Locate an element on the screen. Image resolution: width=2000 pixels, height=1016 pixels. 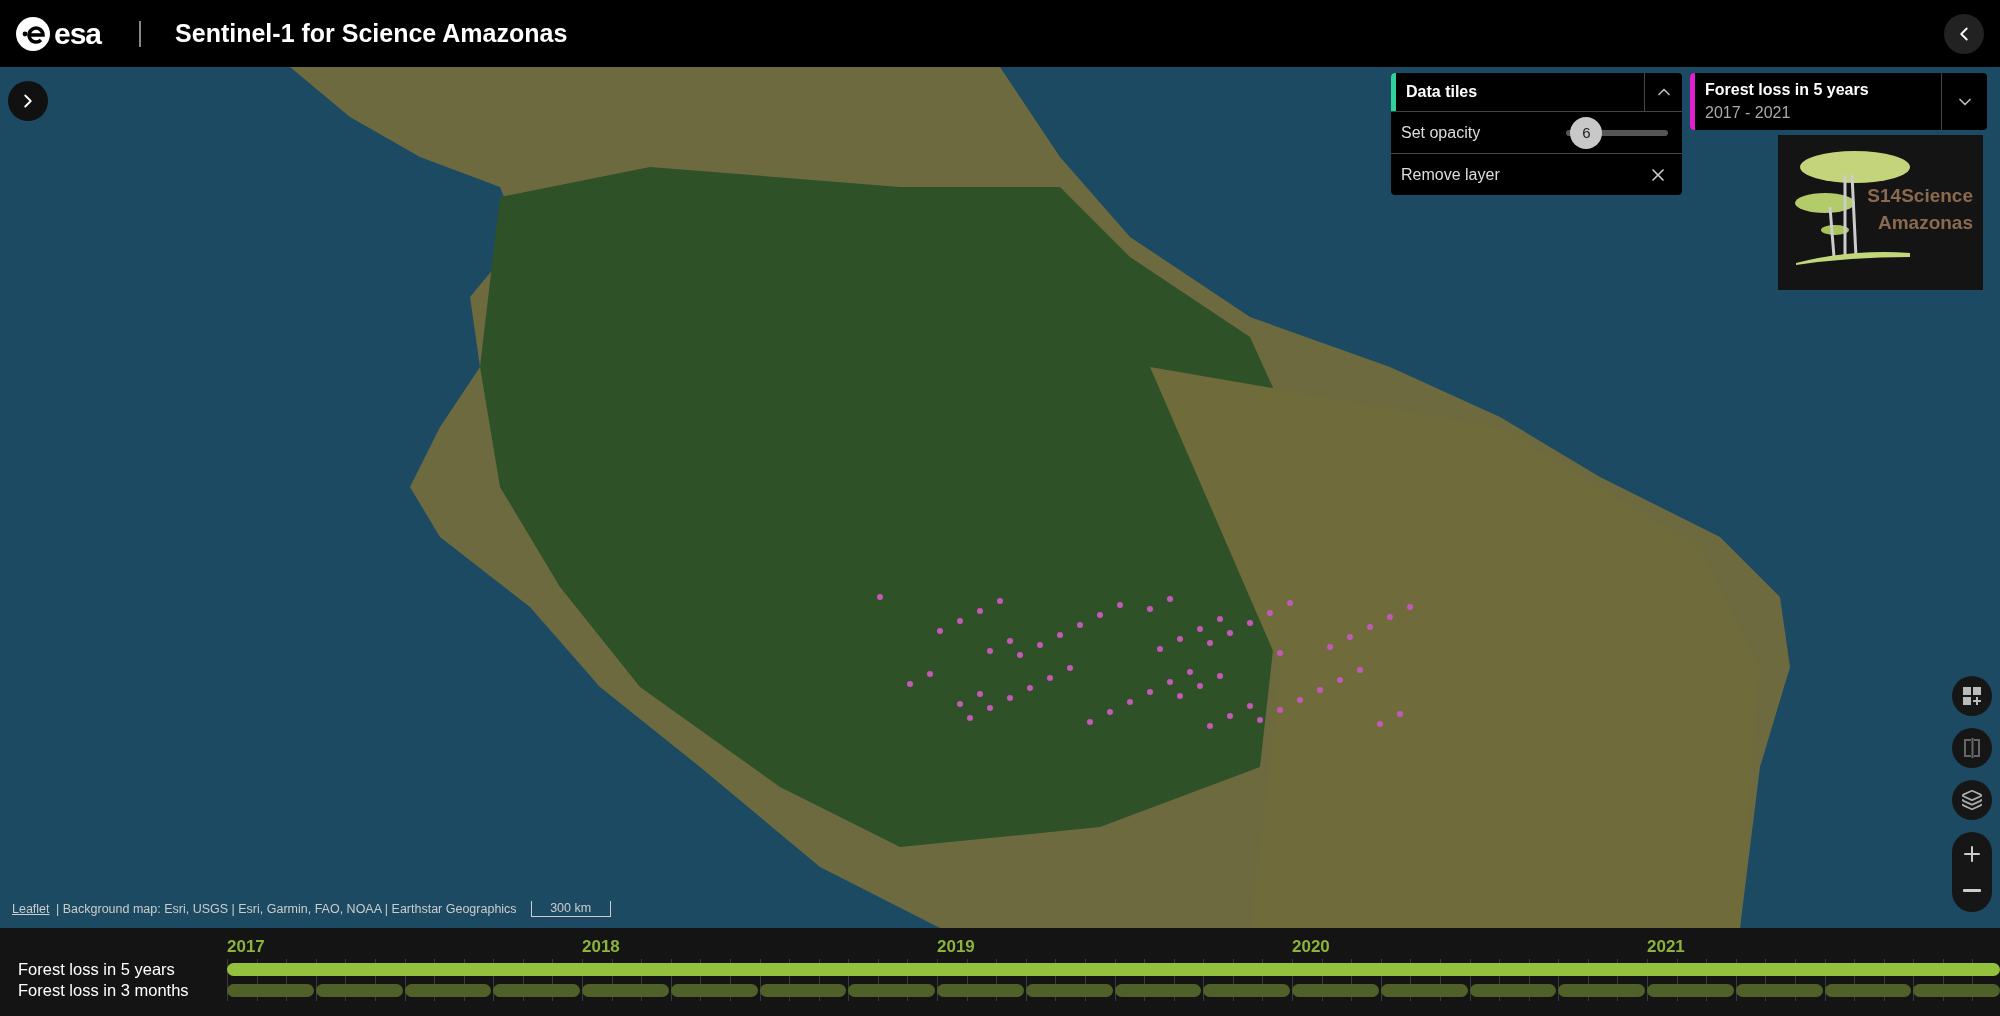
leaflet-link: Leaflet is located at coordinates (31, 909).